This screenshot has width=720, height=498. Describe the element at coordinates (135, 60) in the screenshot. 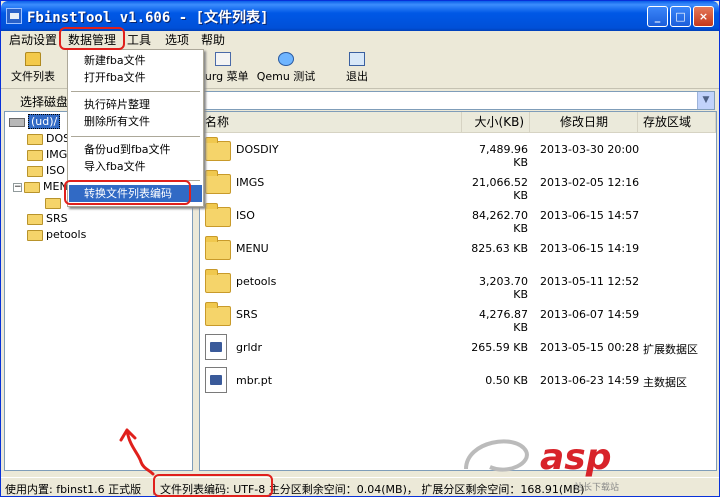

I see `menu-item-new-fba: 新建fba文件` at that location.